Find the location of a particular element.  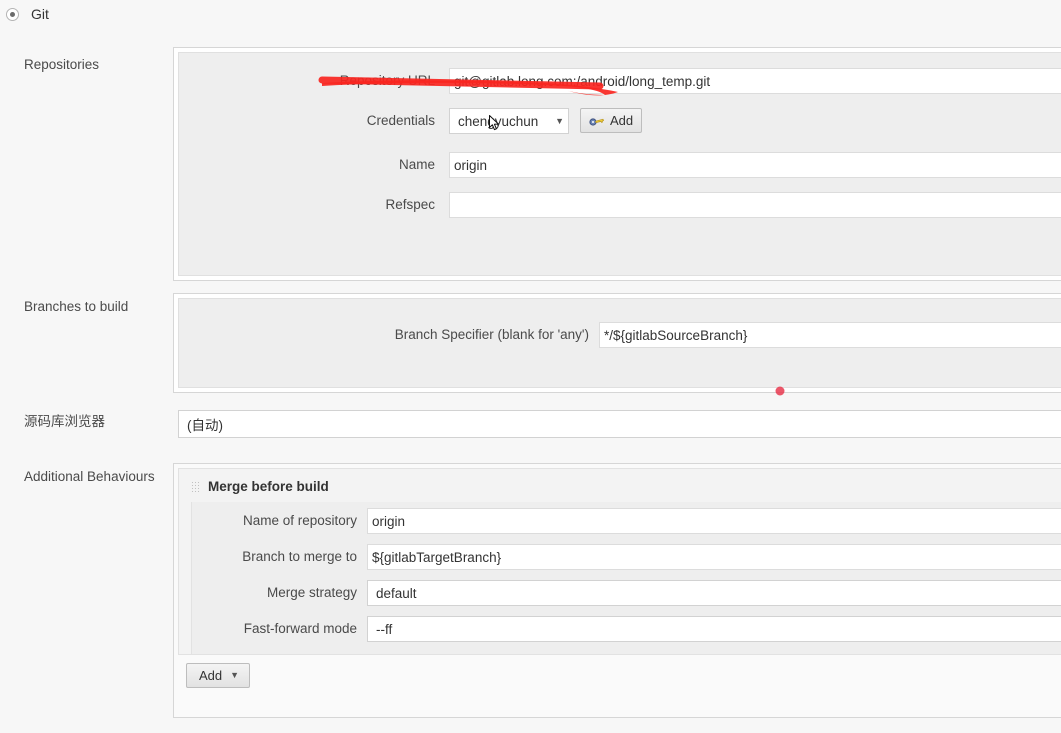

fast-forward-mode-control: --ff is located at coordinates (714, 629).